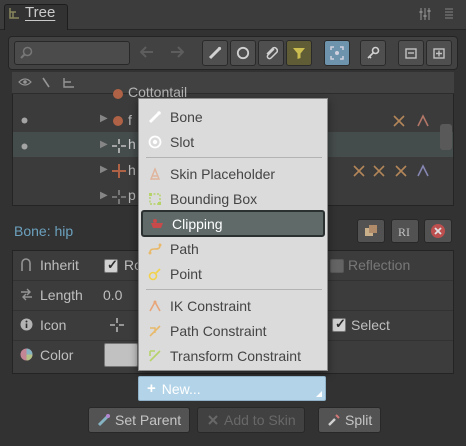 The width and height of the screenshot is (466, 446). What do you see at coordinates (186, 274) in the screenshot?
I see `menu-item-label: Point` at bounding box center [186, 274].